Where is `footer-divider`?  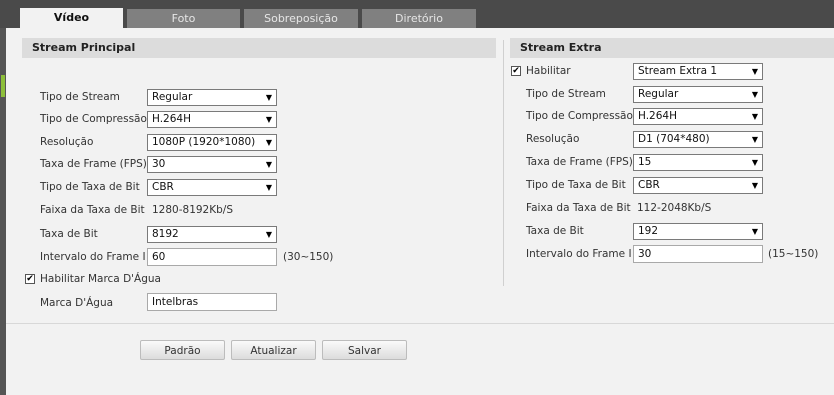 footer-divider is located at coordinates (420, 323).